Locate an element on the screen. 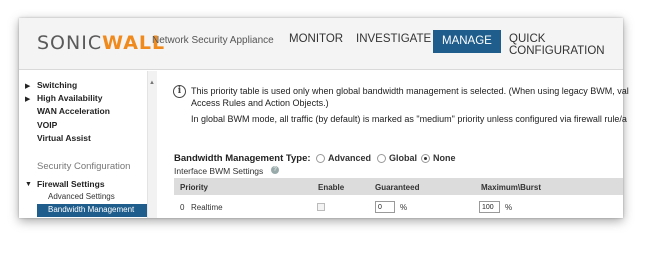 The height and width of the screenshot is (261, 665). radio-none is located at coordinates (425, 158).